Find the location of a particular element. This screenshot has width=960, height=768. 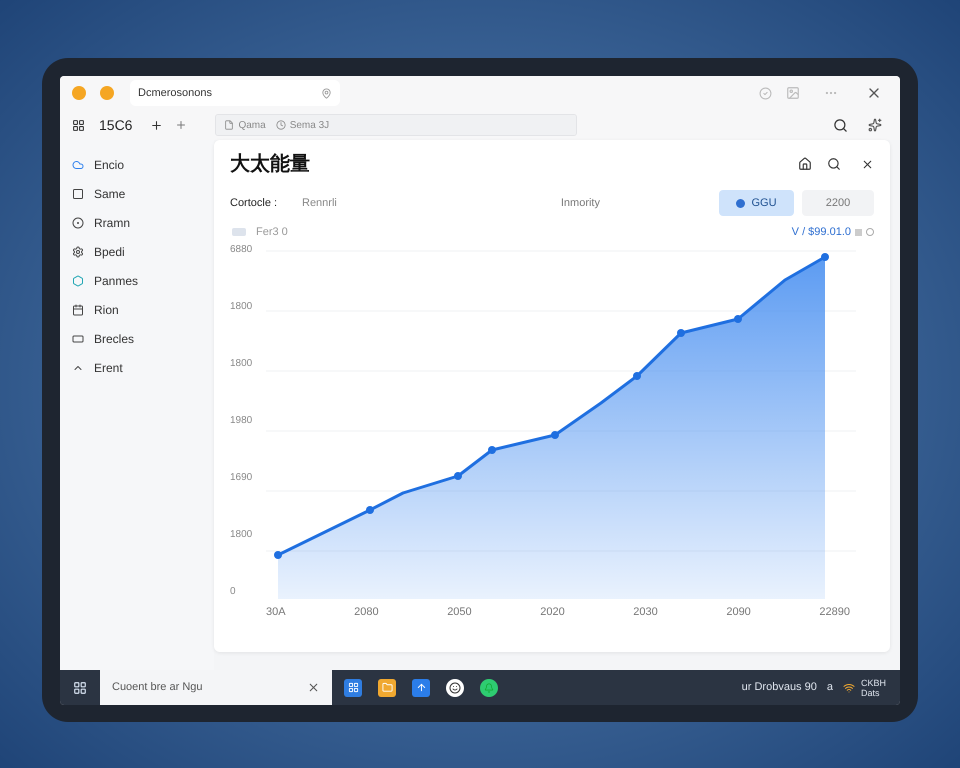

y-axis-label: 1980 is located at coordinates (242, 421).